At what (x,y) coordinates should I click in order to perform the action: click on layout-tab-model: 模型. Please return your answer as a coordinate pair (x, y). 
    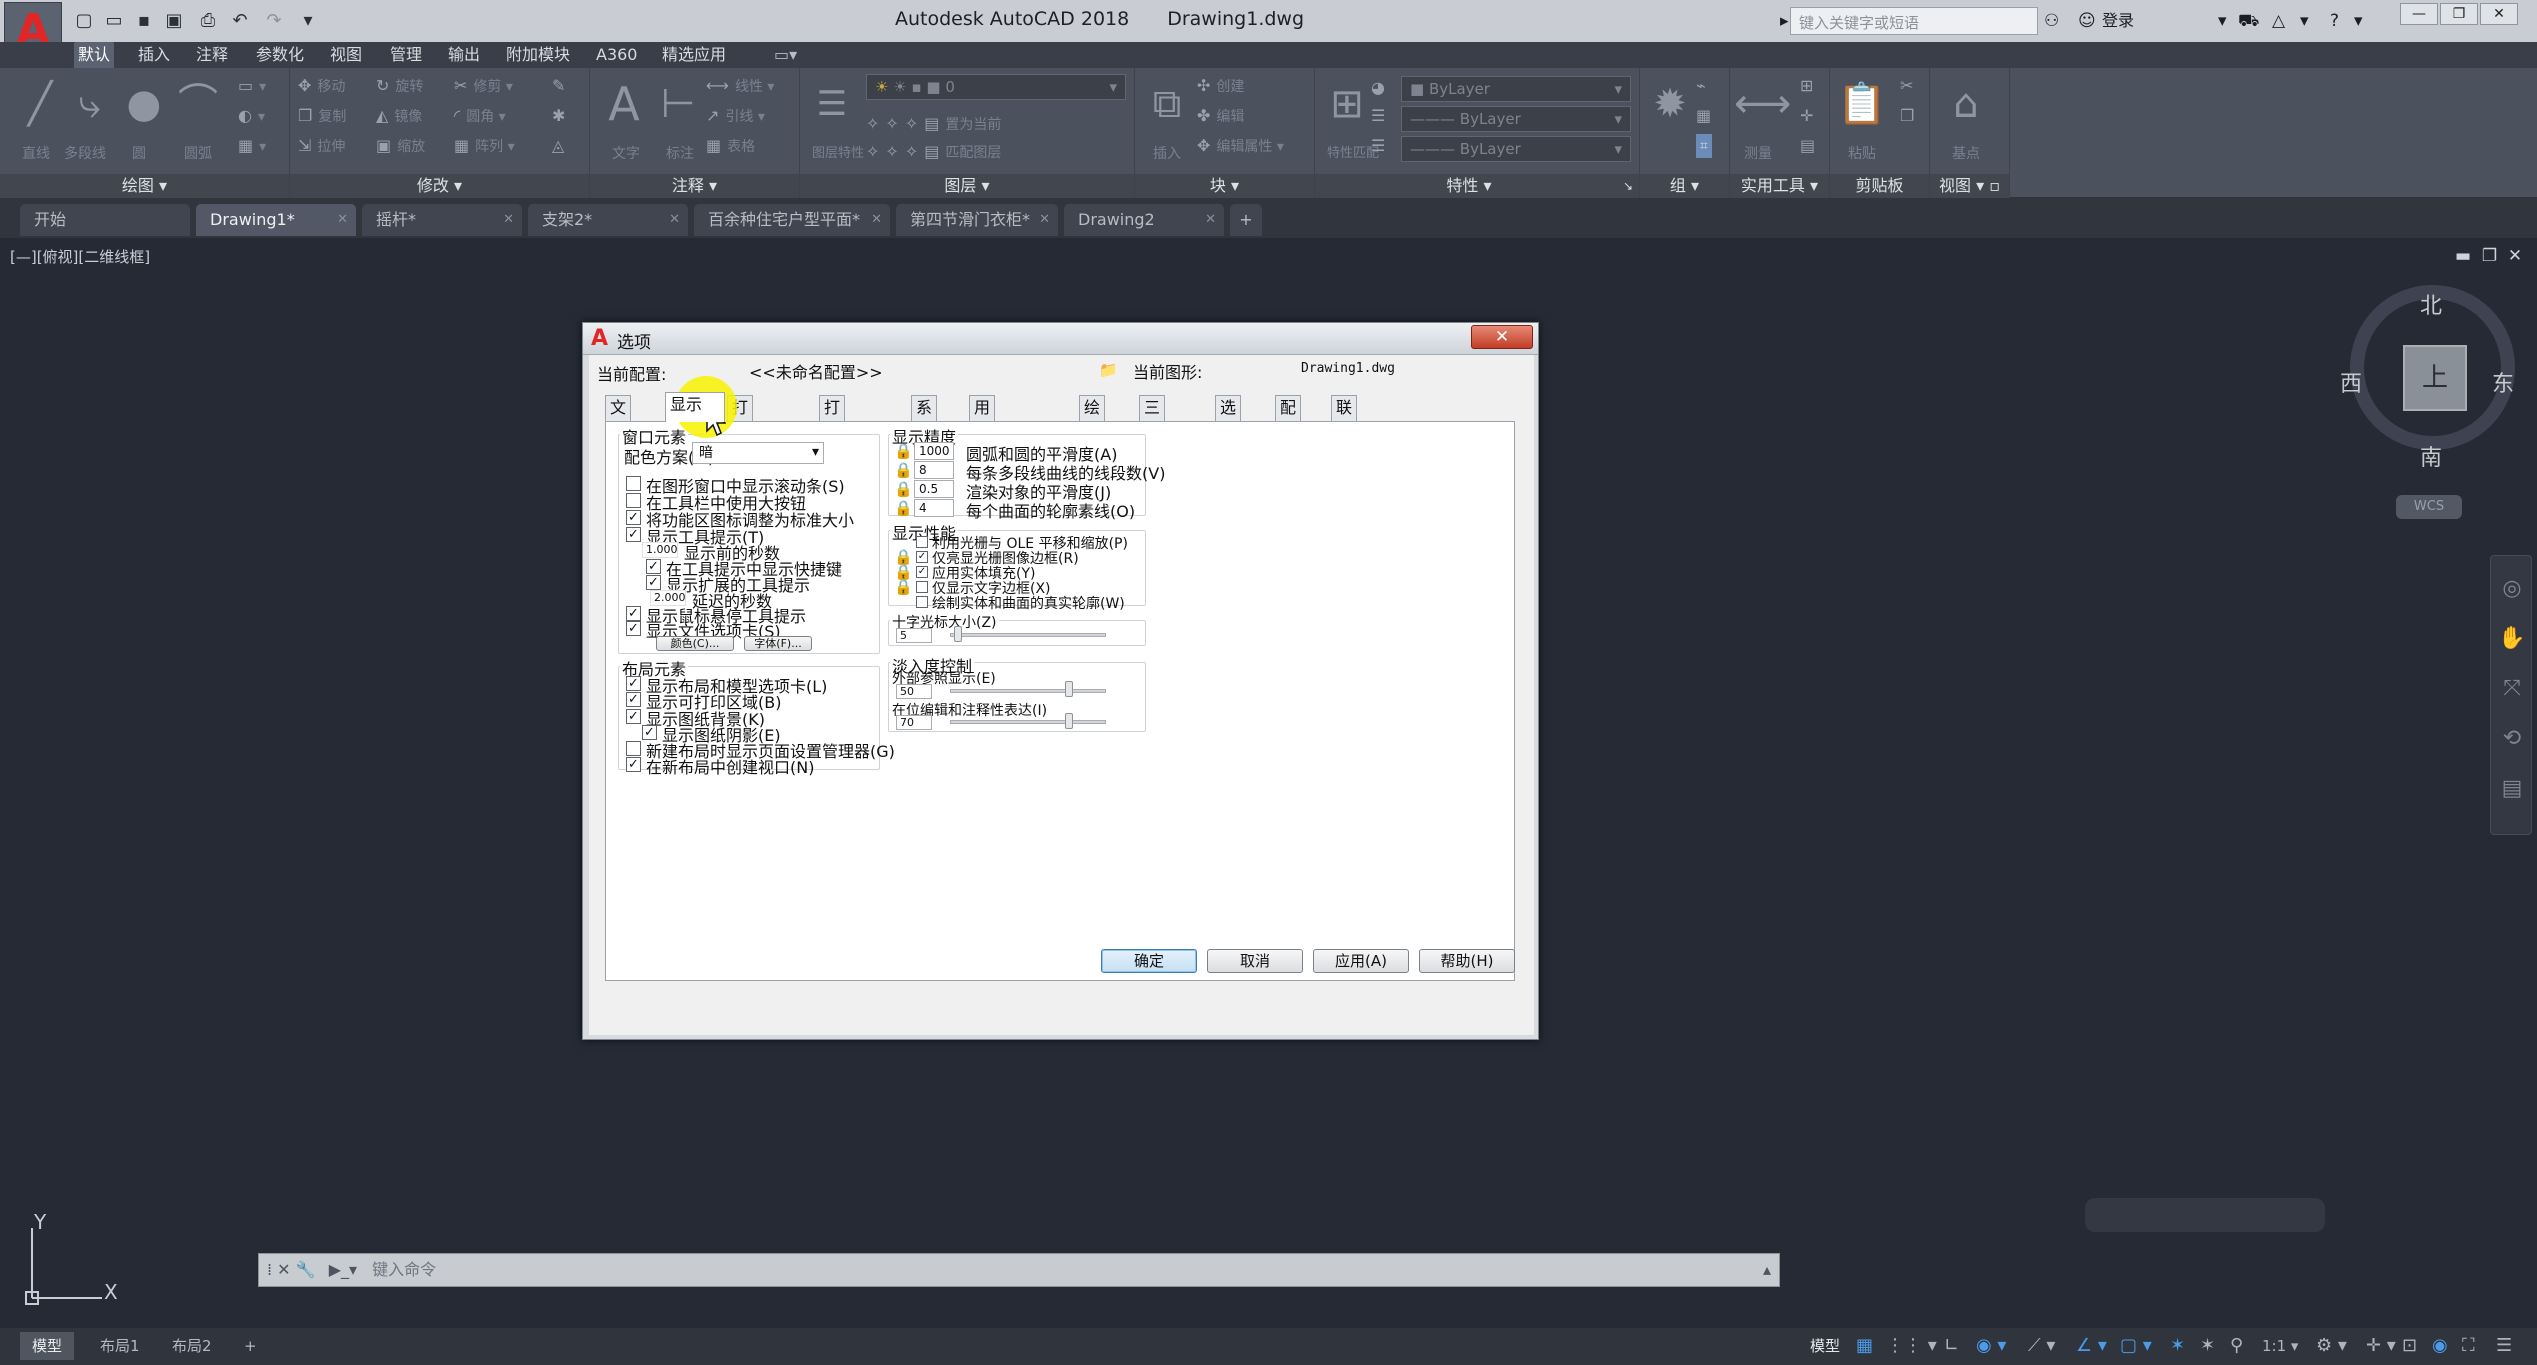
    Looking at the image, I should click on (47, 1346).